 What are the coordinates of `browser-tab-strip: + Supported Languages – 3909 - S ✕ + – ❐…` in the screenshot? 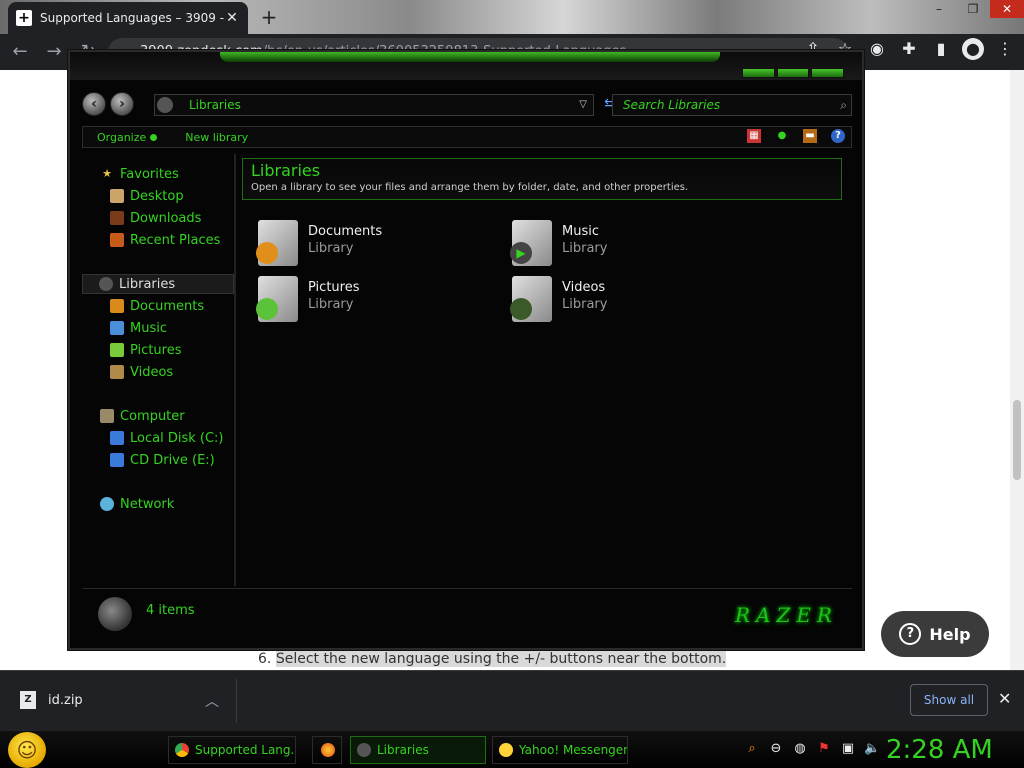 It's located at (512, 17).